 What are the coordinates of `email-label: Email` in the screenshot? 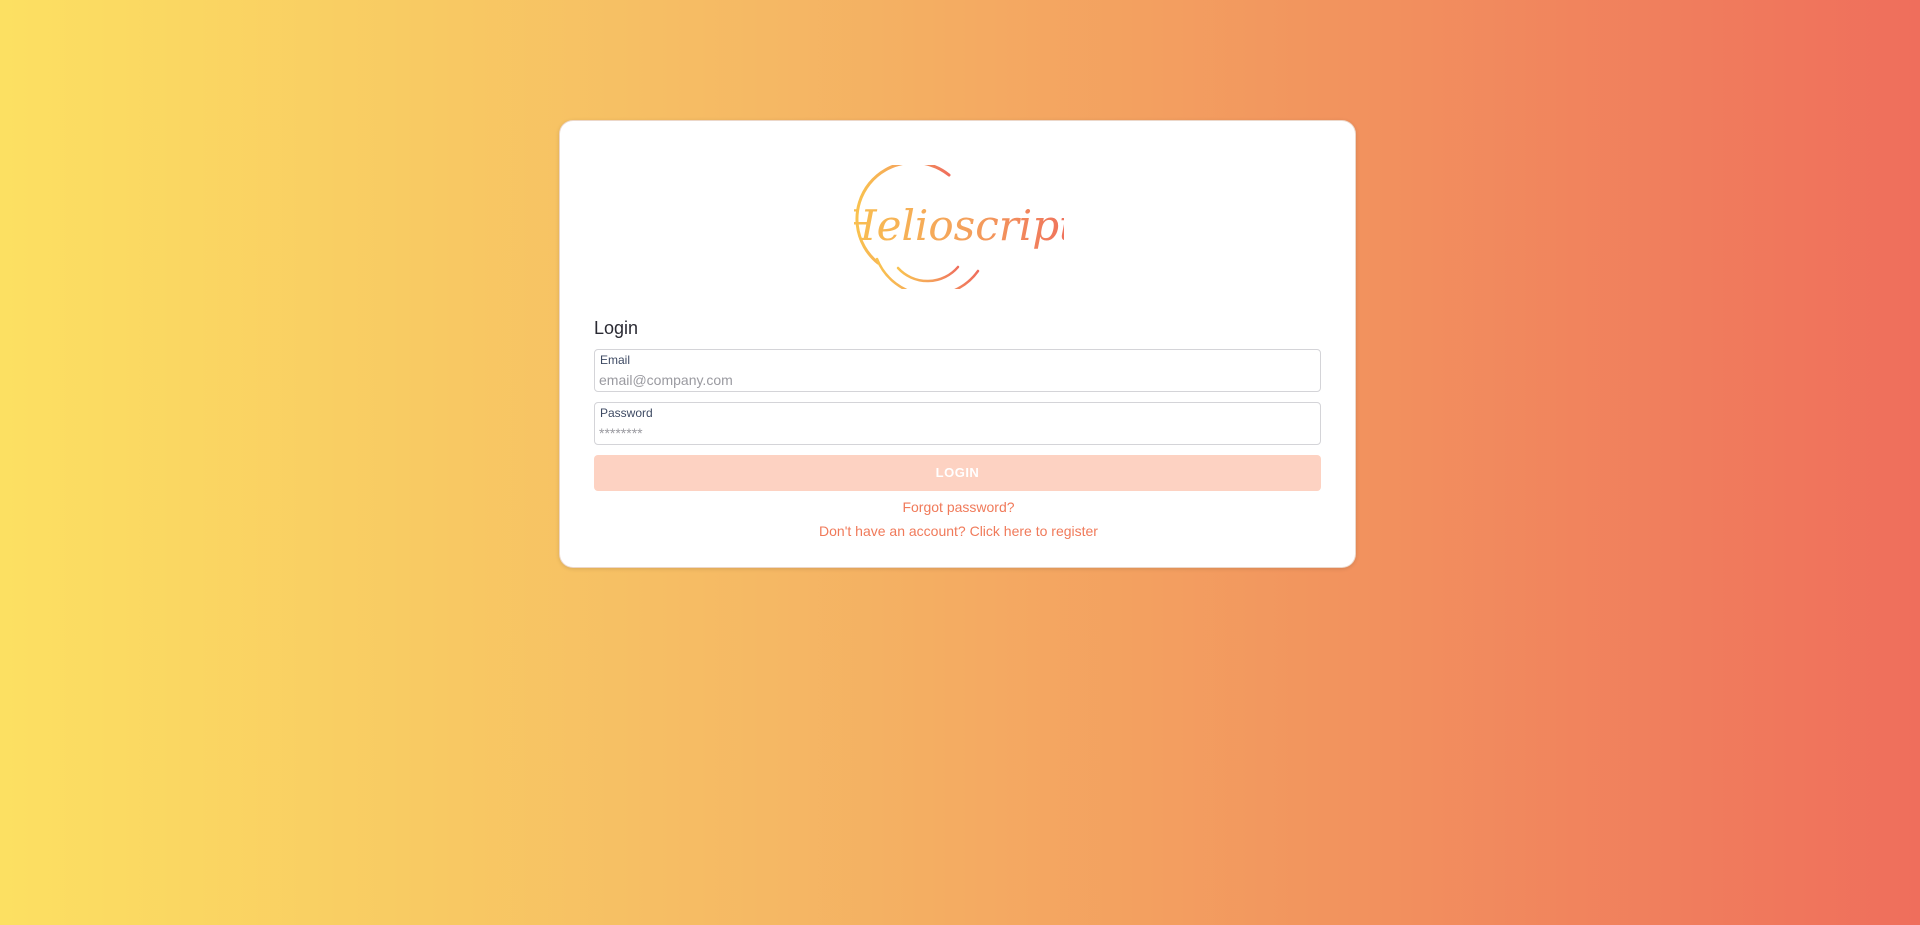 It's located at (615, 360).